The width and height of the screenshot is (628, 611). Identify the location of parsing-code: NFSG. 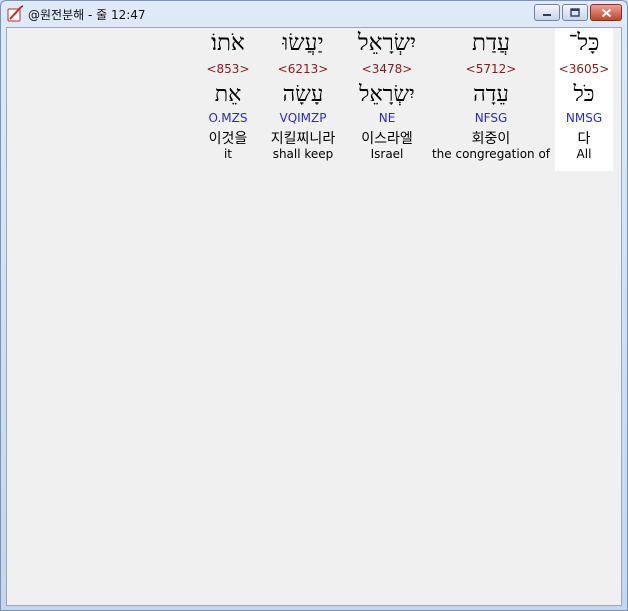
(491, 118).